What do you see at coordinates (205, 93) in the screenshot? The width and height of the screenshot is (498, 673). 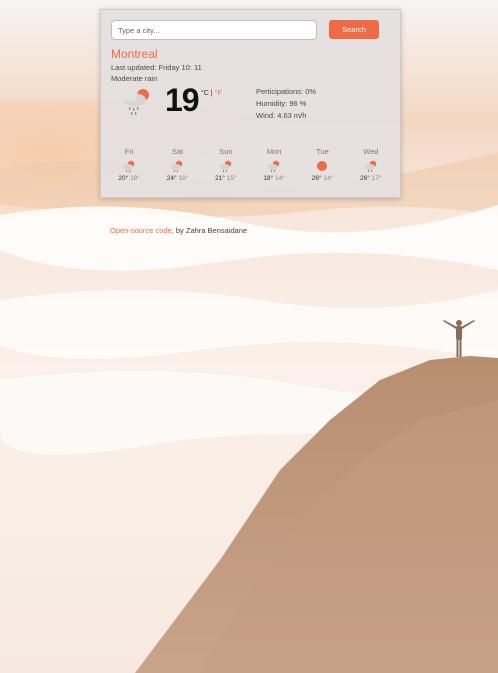 I see `celsius-link: °C` at bounding box center [205, 93].